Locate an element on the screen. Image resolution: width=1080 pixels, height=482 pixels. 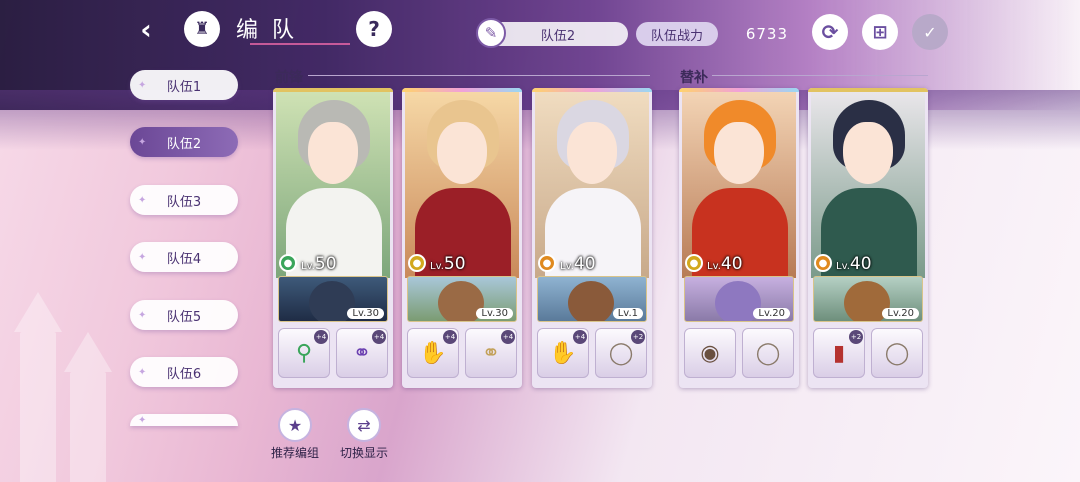
staff-icon: ⚲ is located at coordinates (304, 353).